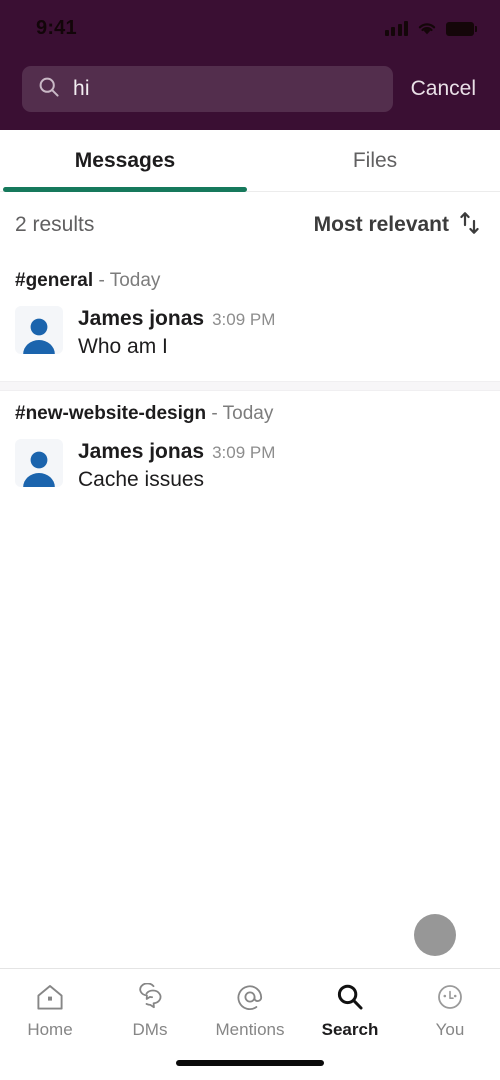 This screenshot has height=1080, width=500. I want to click on nav-label-home: Home, so click(50, 1029).